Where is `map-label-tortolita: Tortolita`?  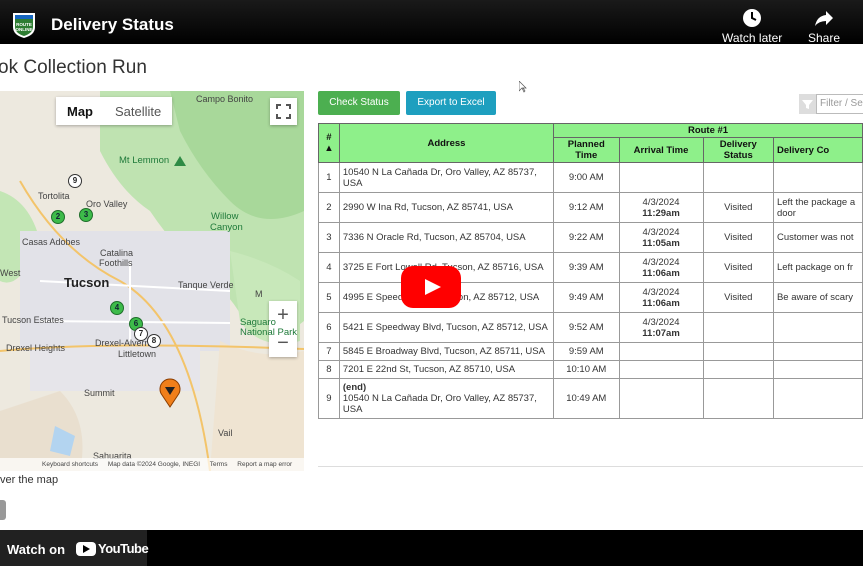
map-label-tortolita: Tortolita is located at coordinates (54, 196).